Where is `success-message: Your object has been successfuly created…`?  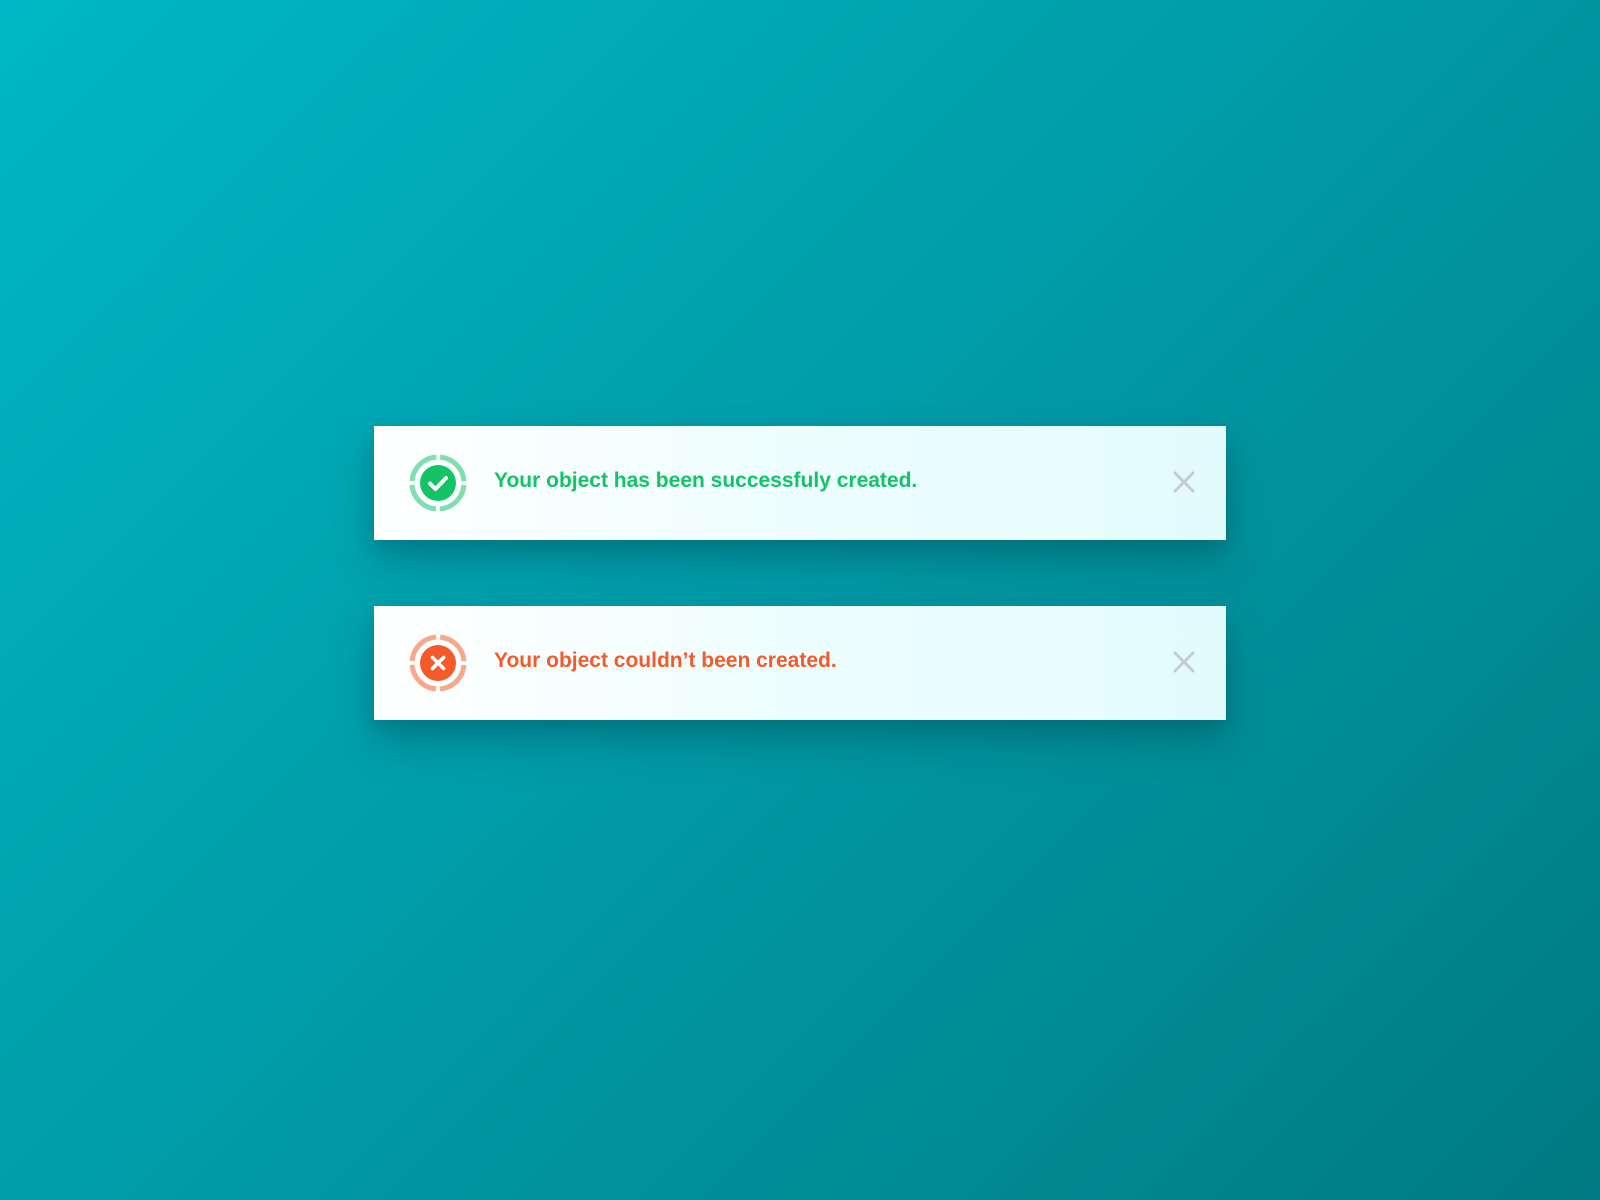
success-message: Your object has been successfuly created… is located at coordinates (706, 480).